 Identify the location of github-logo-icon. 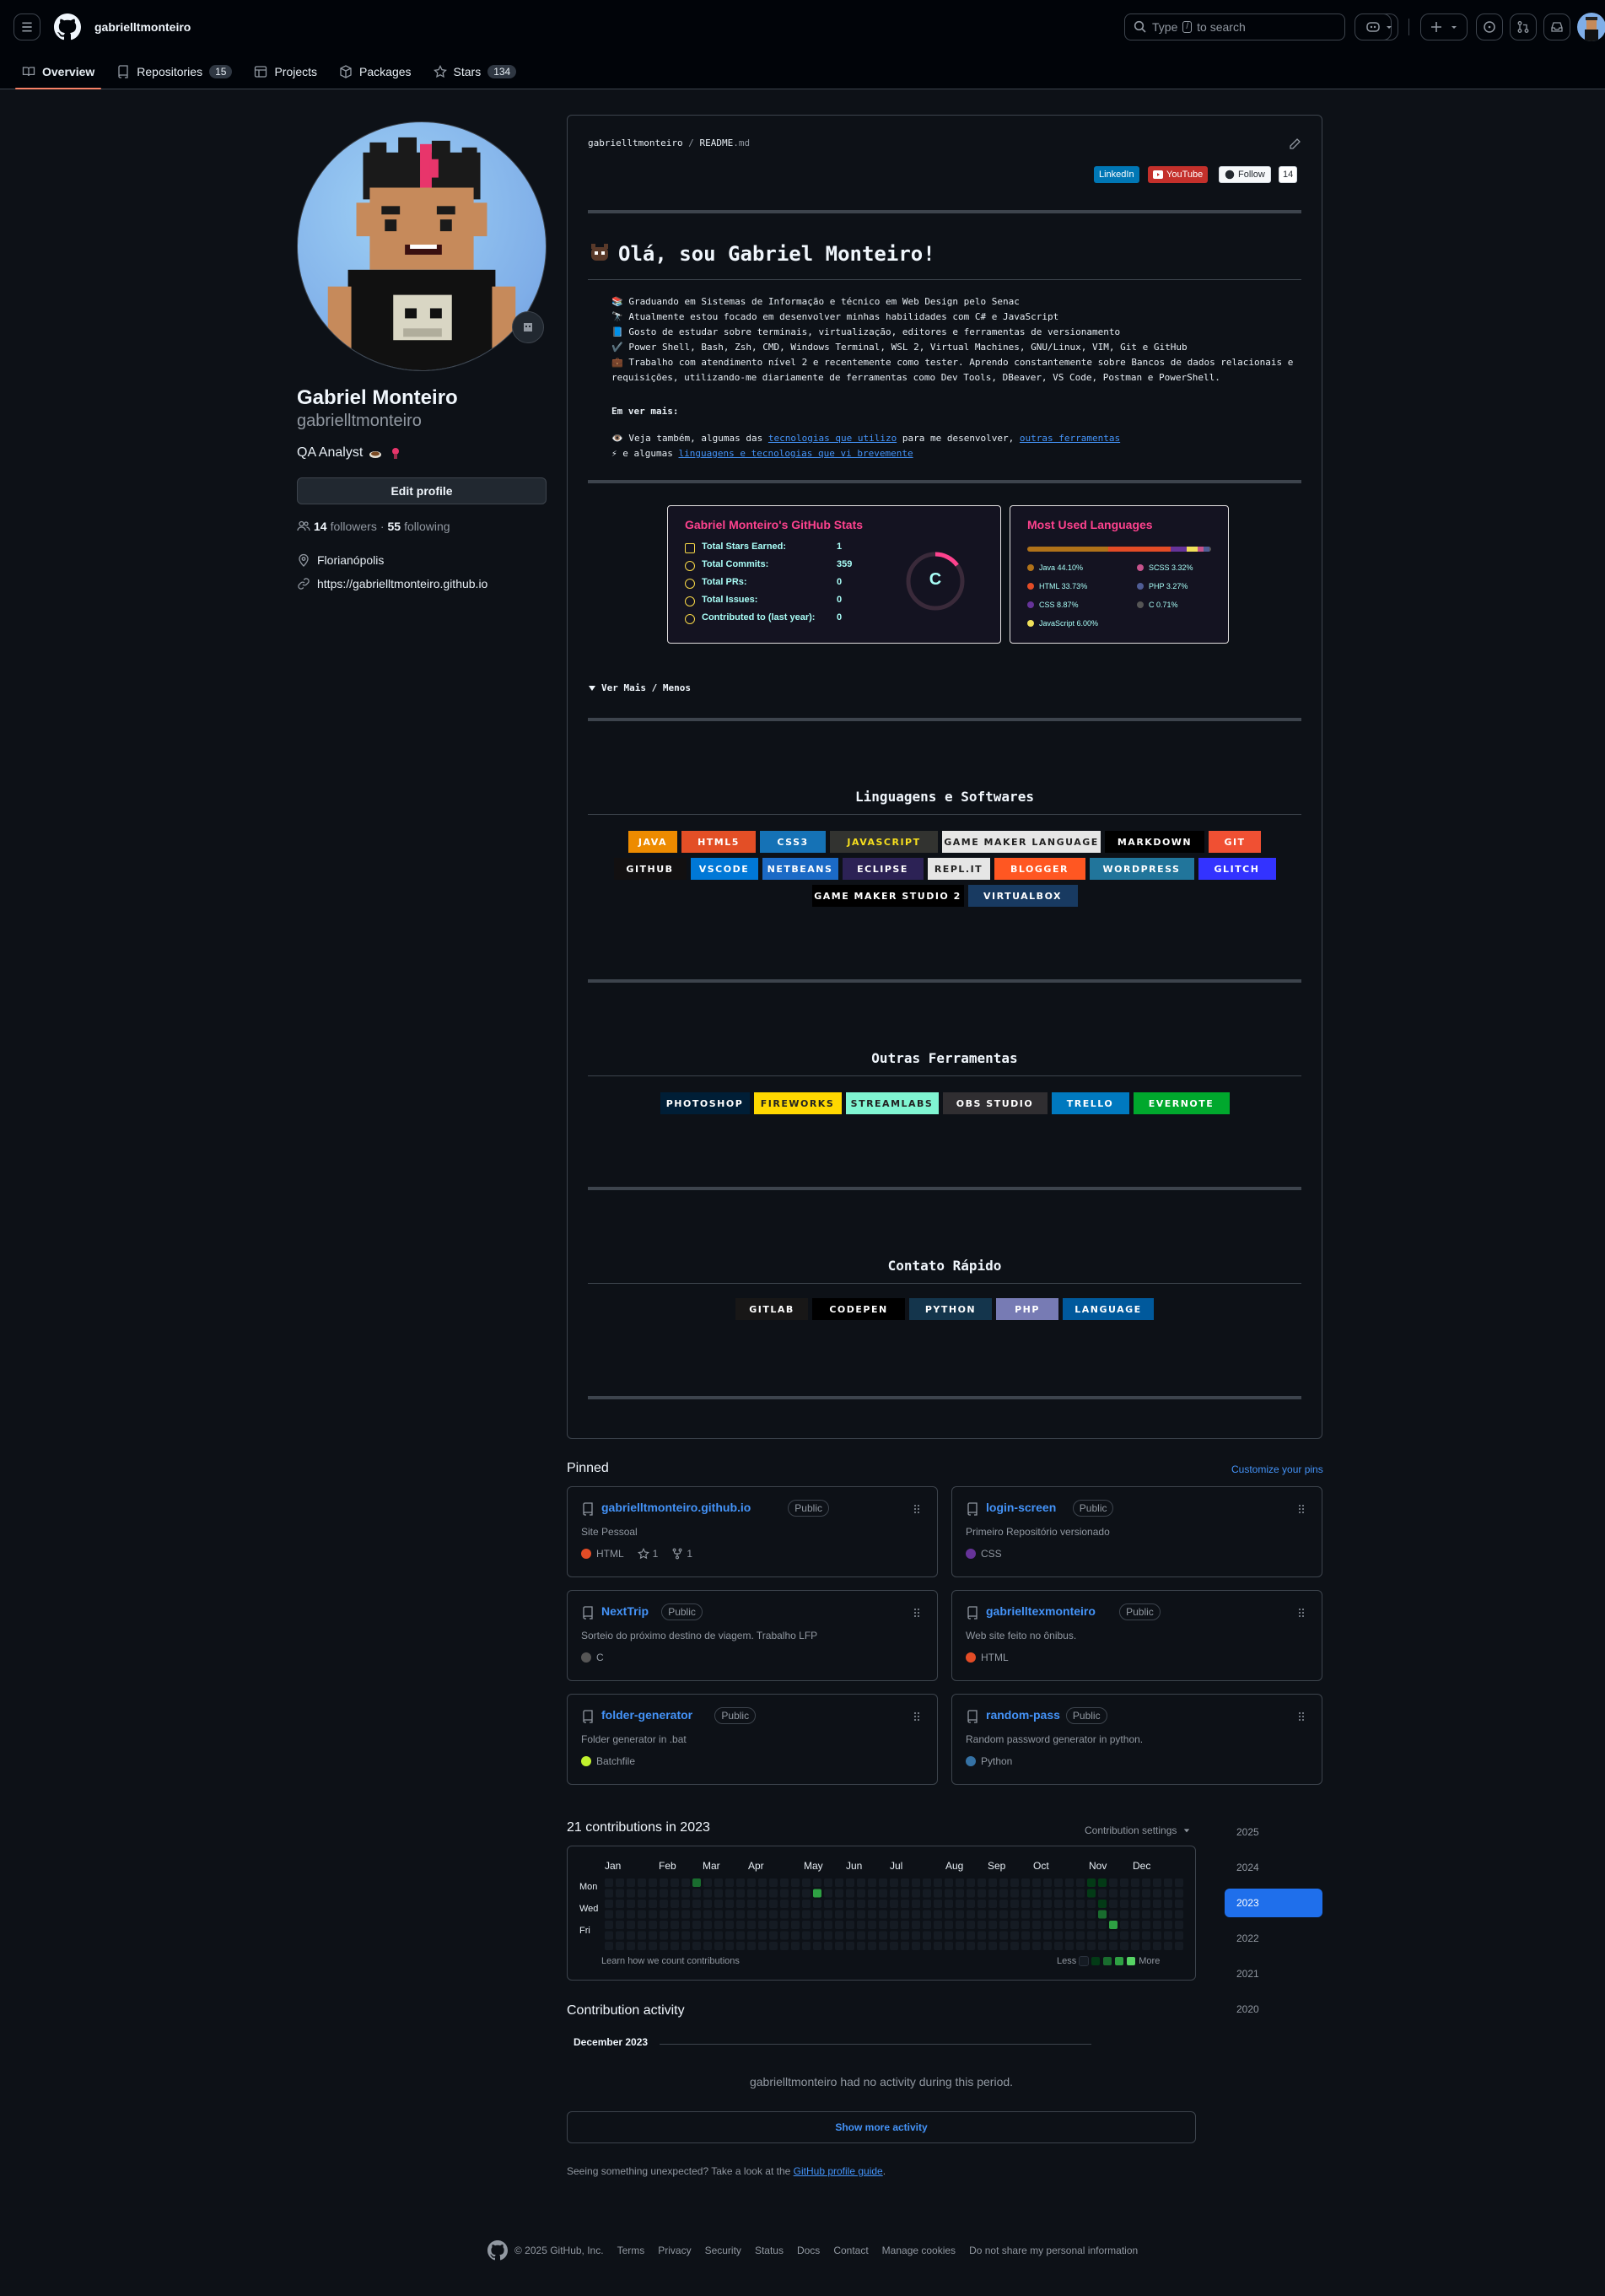
(498, 2250).